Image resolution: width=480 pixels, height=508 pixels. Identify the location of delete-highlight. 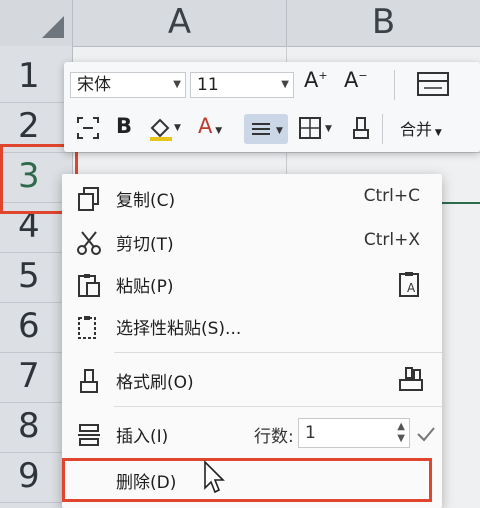
(247, 480).